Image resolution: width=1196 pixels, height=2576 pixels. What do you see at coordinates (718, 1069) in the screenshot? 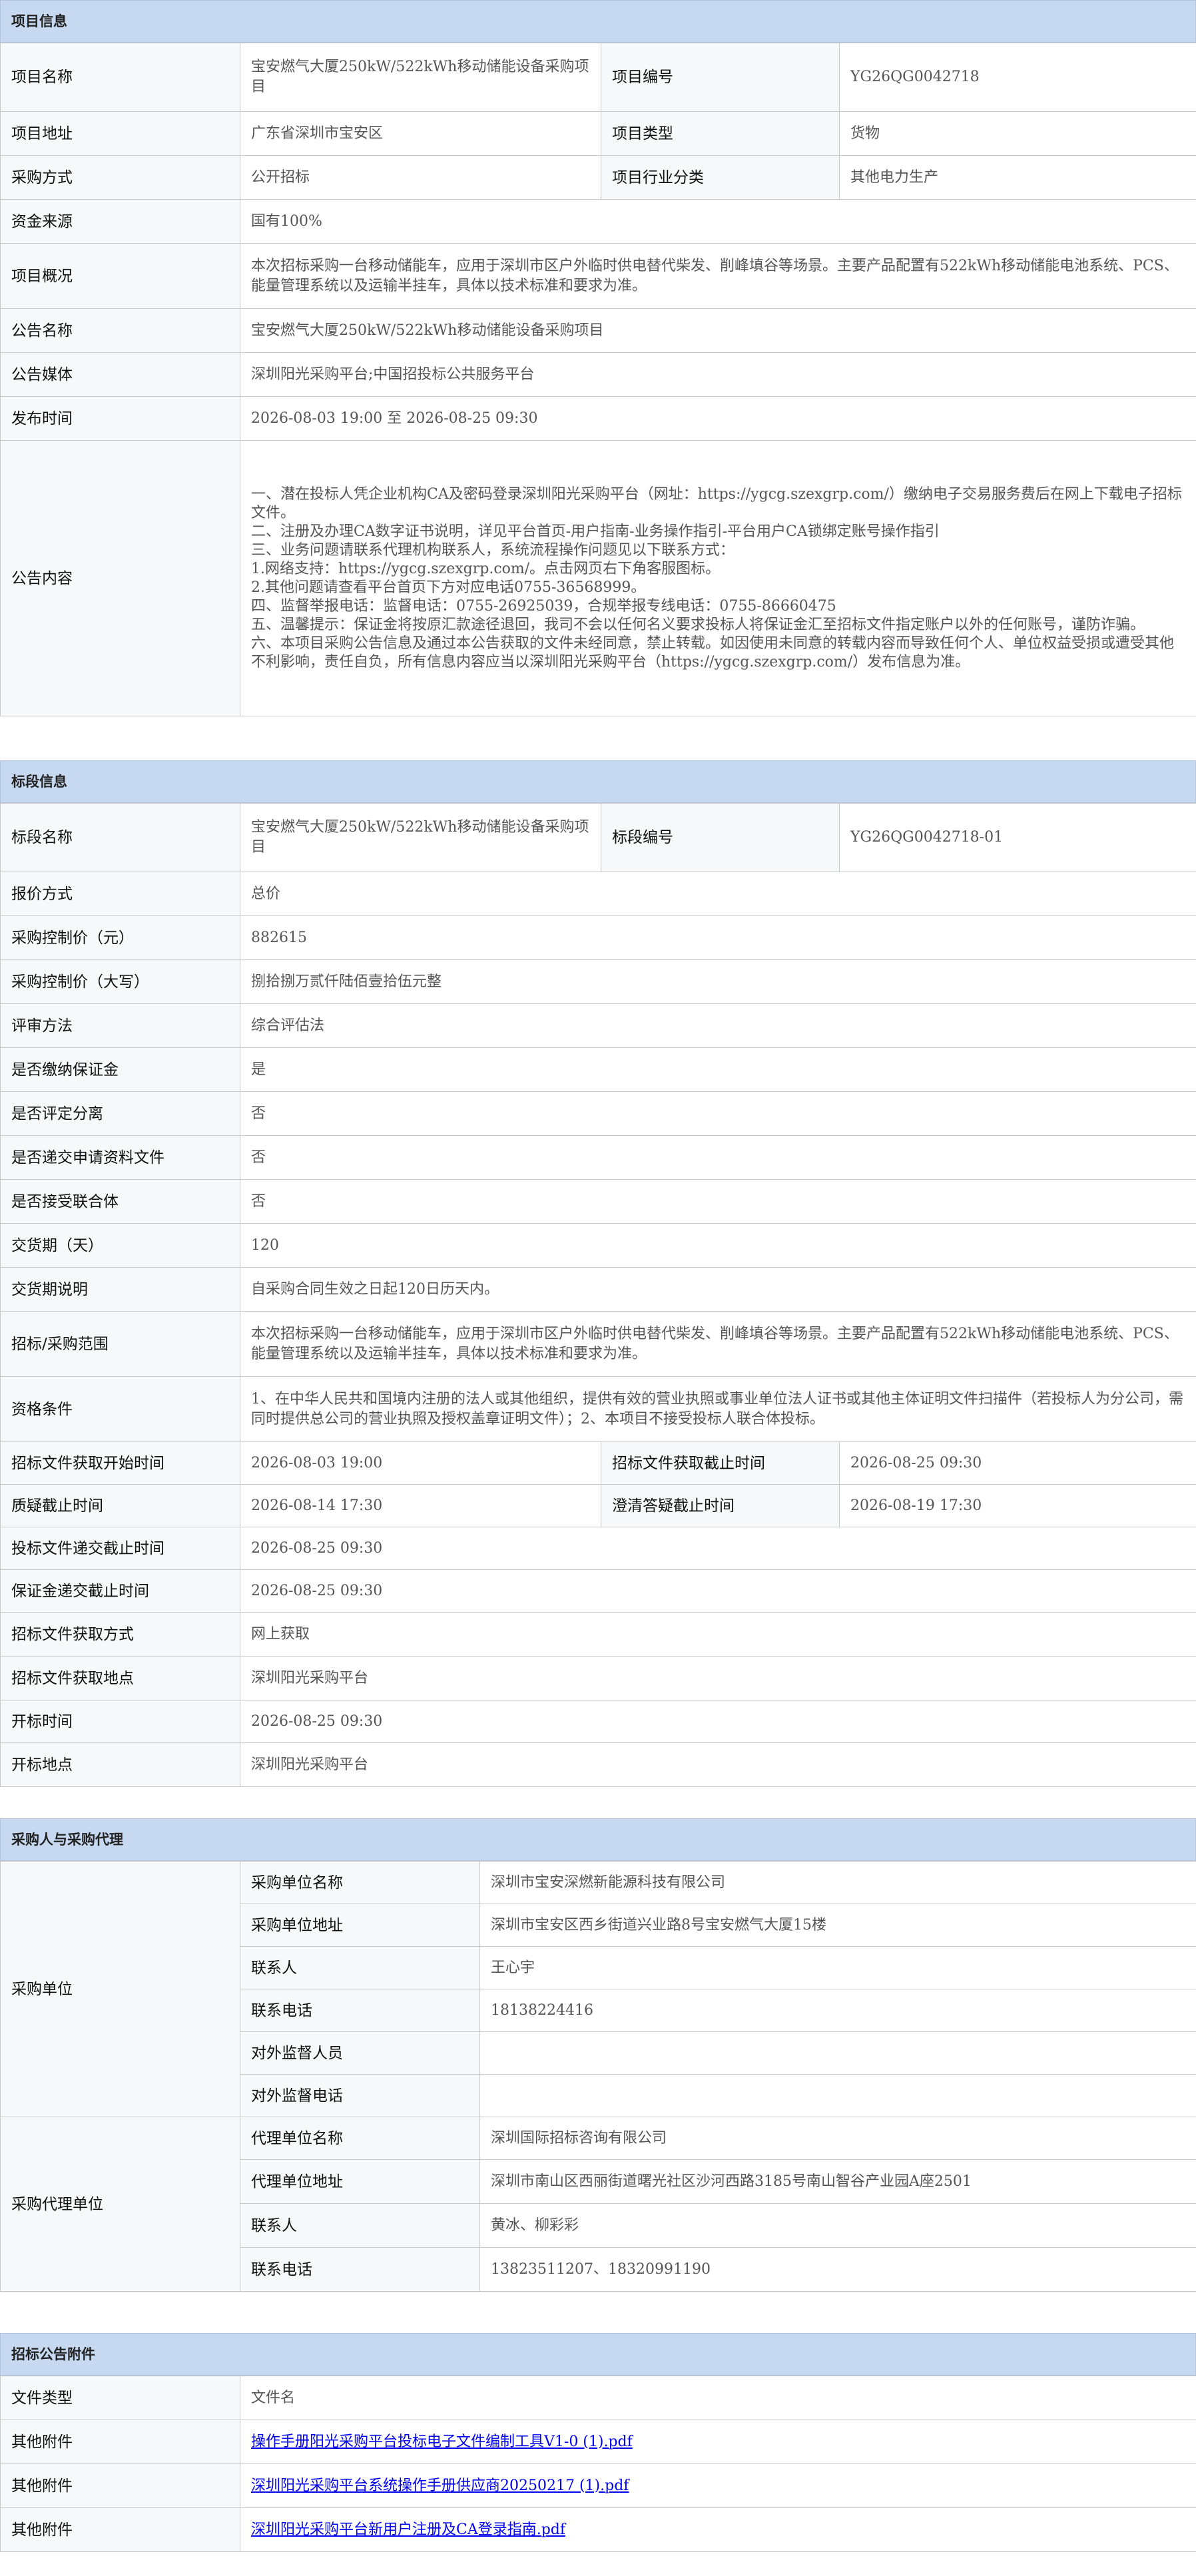
I see `deposit-required-value: 是` at bounding box center [718, 1069].